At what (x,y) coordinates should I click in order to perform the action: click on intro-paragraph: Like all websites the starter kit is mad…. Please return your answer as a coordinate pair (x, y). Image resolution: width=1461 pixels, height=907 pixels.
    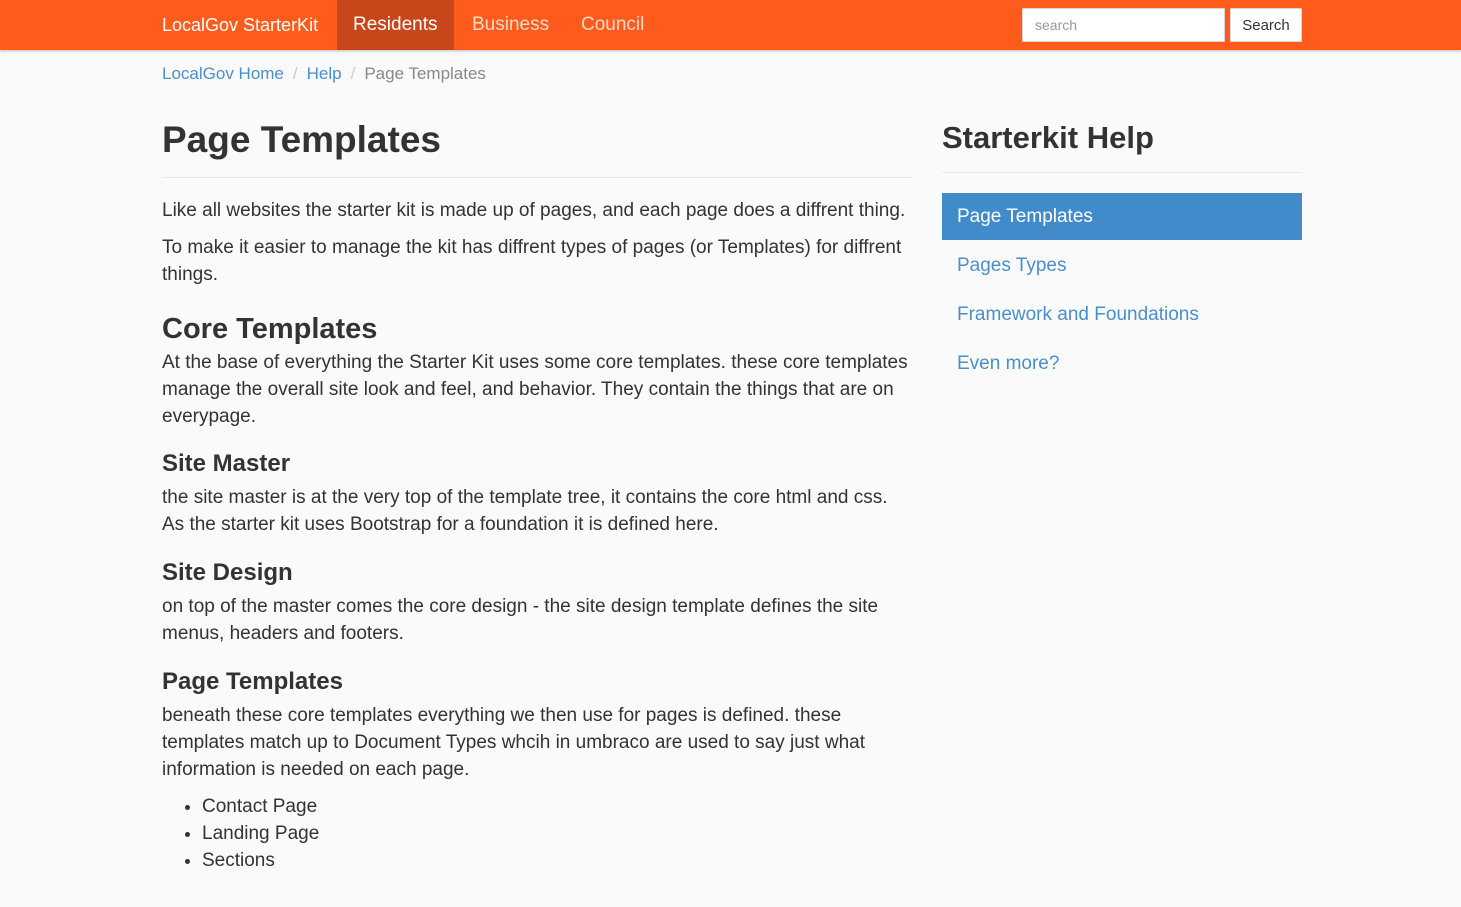
    Looking at the image, I should click on (534, 210).